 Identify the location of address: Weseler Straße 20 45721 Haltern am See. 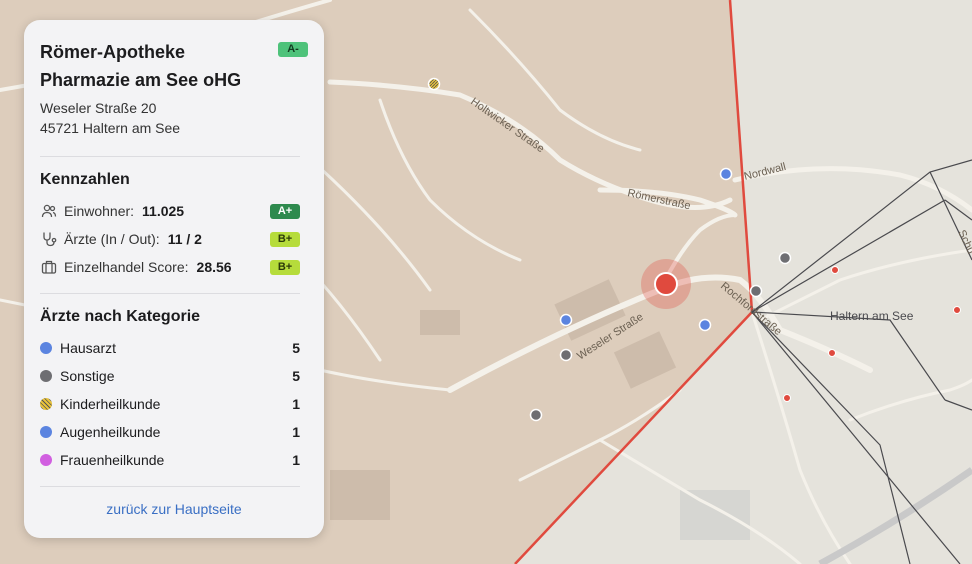
(174, 118).